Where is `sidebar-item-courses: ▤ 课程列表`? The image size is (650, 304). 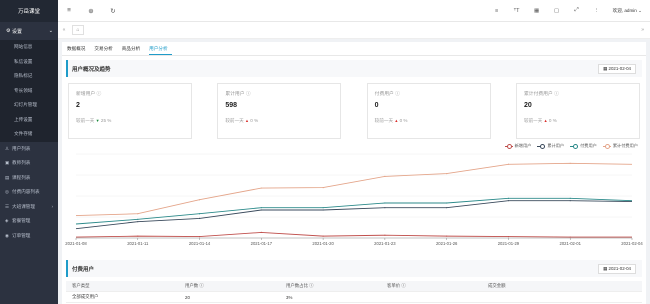 sidebar-item-courses: ▤ 课程列表 is located at coordinates (29, 178).